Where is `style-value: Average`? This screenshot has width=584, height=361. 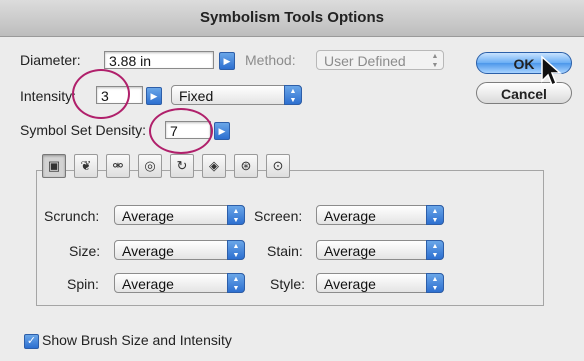
style-value: Average is located at coordinates (350, 284).